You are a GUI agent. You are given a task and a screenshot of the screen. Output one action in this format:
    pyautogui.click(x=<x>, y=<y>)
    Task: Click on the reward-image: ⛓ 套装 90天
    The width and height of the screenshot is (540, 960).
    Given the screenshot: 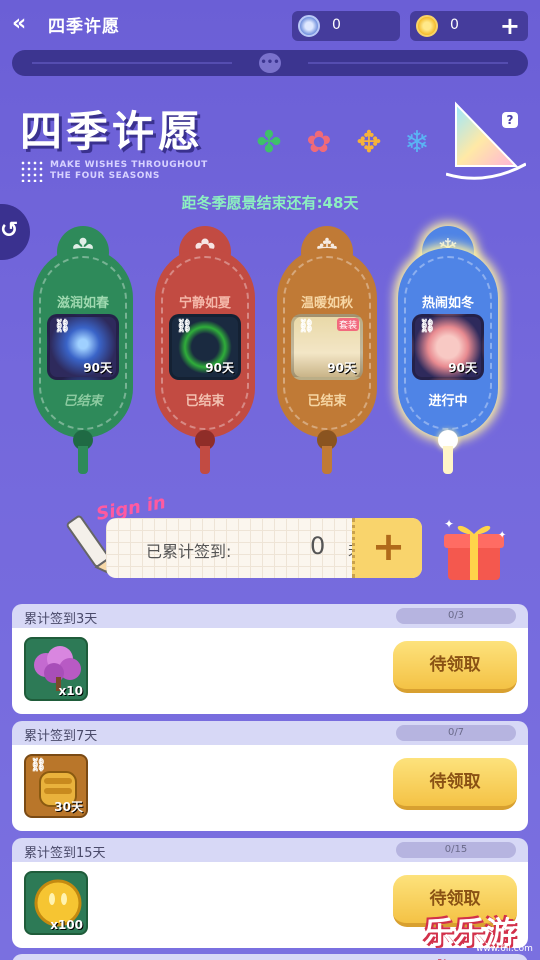 What is the action you would take?
    pyautogui.click(x=327, y=347)
    